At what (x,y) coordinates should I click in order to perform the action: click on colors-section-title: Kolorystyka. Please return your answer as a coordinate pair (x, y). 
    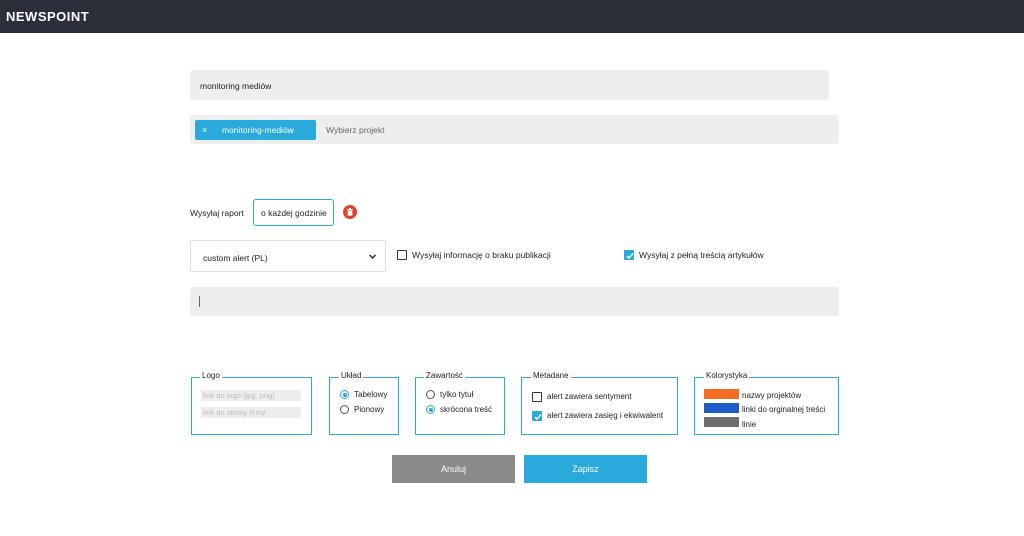
    Looking at the image, I should click on (727, 375).